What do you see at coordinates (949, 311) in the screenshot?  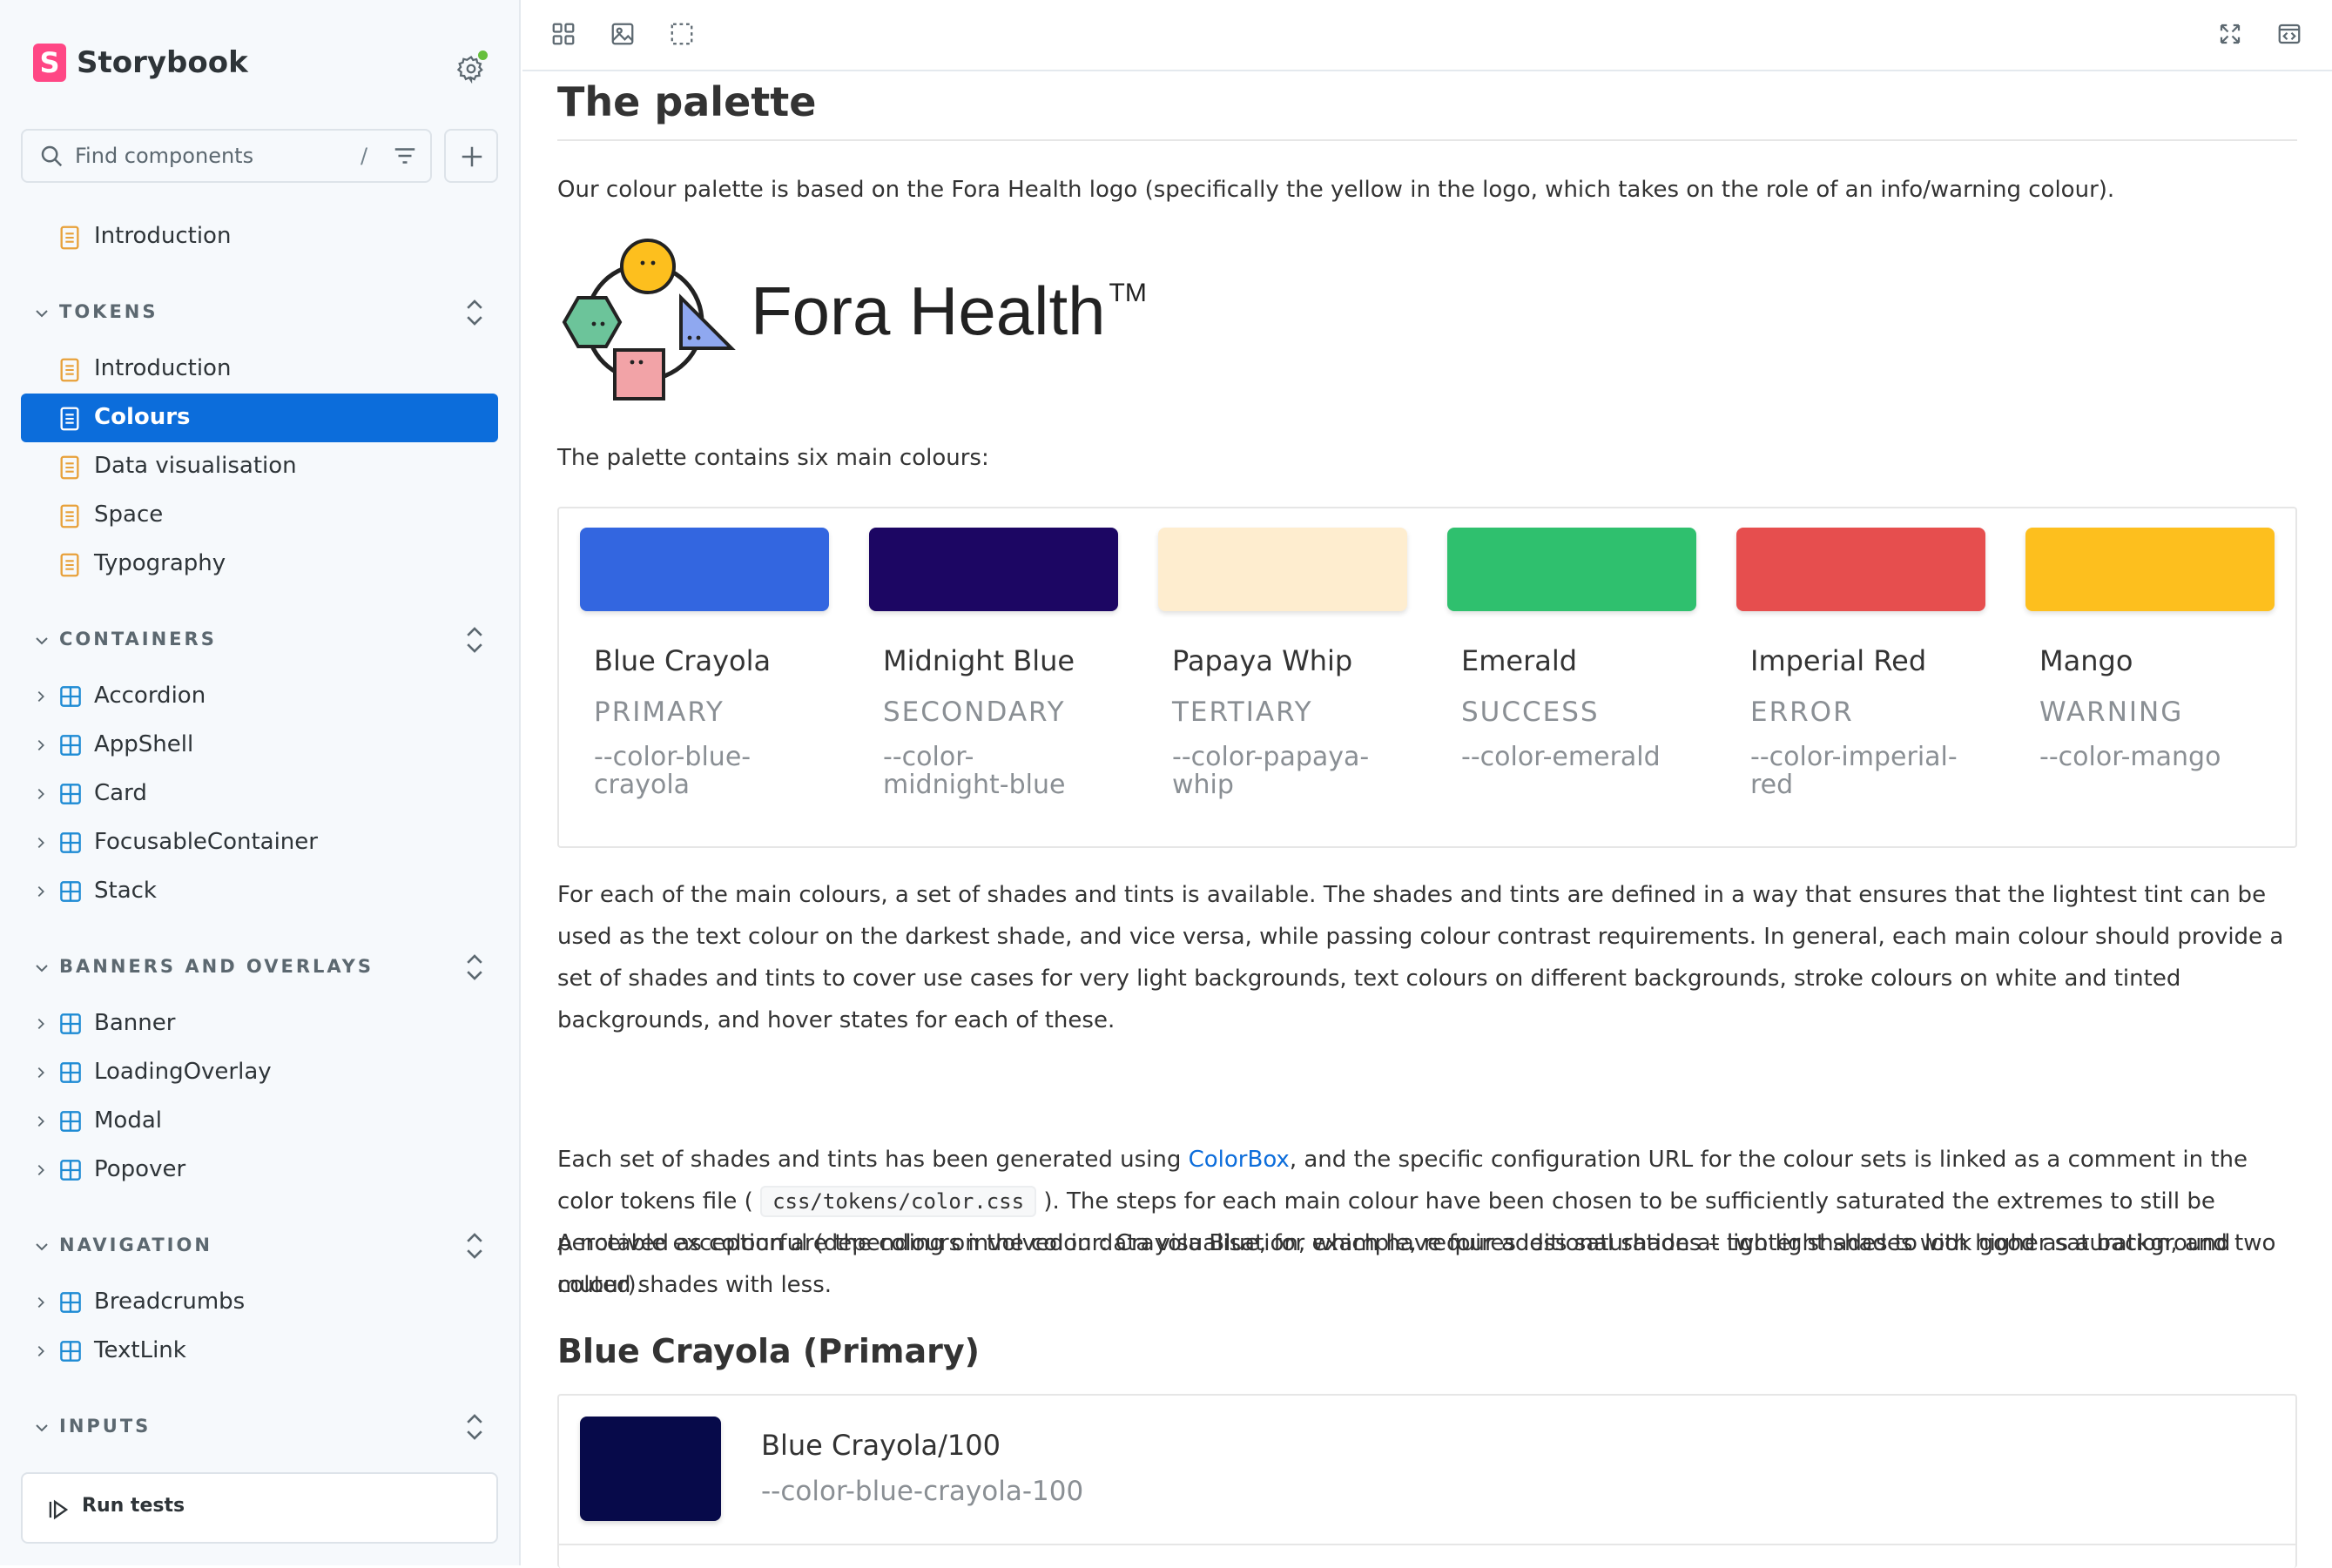 I see `fora-health-wordmark: Fora Health TM` at bounding box center [949, 311].